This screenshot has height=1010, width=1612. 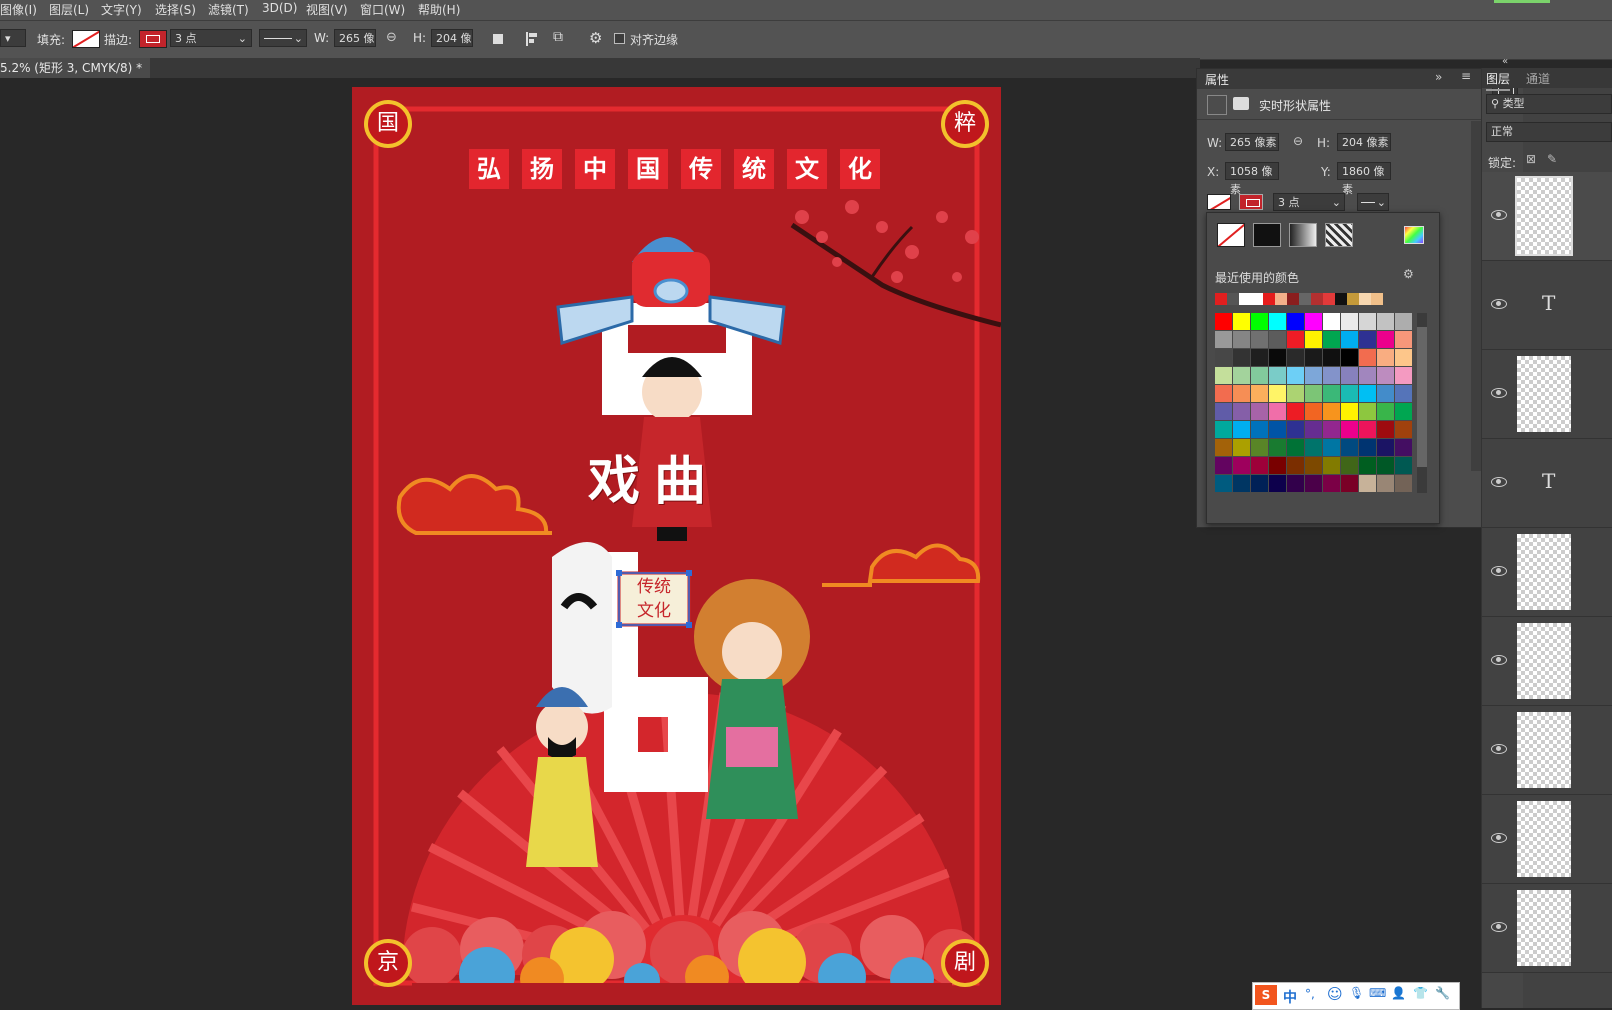 I want to click on ime-language: 中, so click(x=1290, y=997).